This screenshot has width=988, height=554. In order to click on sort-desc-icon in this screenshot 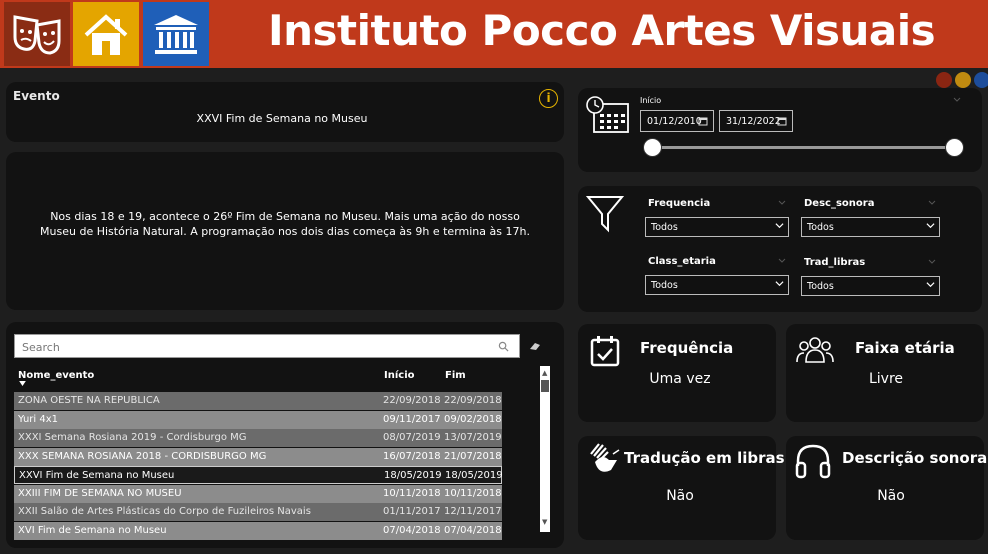, I will do `click(22, 383)`.